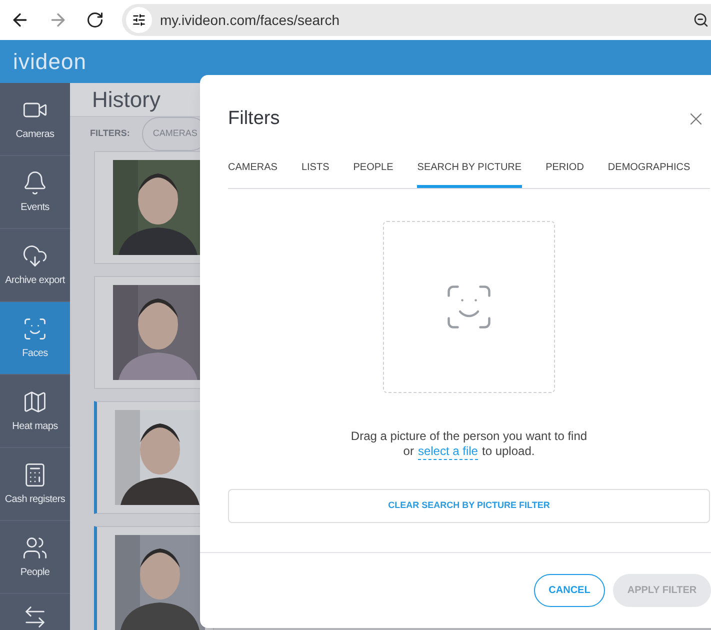  What do you see at coordinates (508, 452) in the screenshot?
I see `hint-text: to upload.` at bounding box center [508, 452].